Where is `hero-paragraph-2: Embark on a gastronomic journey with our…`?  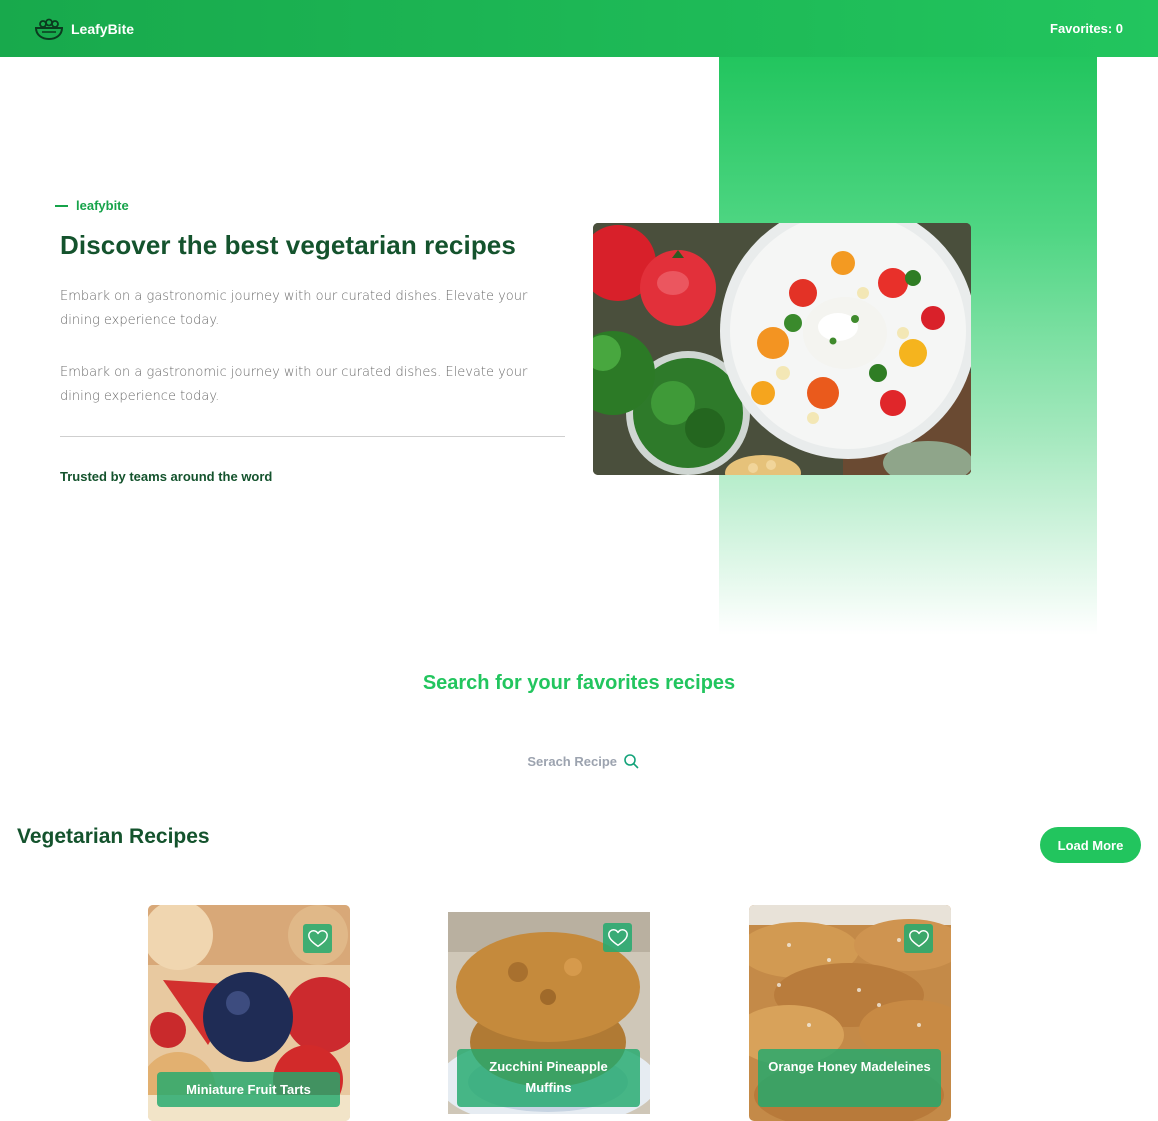 hero-paragraph-2: Embark on a gastronomic journey with our… is located at coordinates (294, 384).